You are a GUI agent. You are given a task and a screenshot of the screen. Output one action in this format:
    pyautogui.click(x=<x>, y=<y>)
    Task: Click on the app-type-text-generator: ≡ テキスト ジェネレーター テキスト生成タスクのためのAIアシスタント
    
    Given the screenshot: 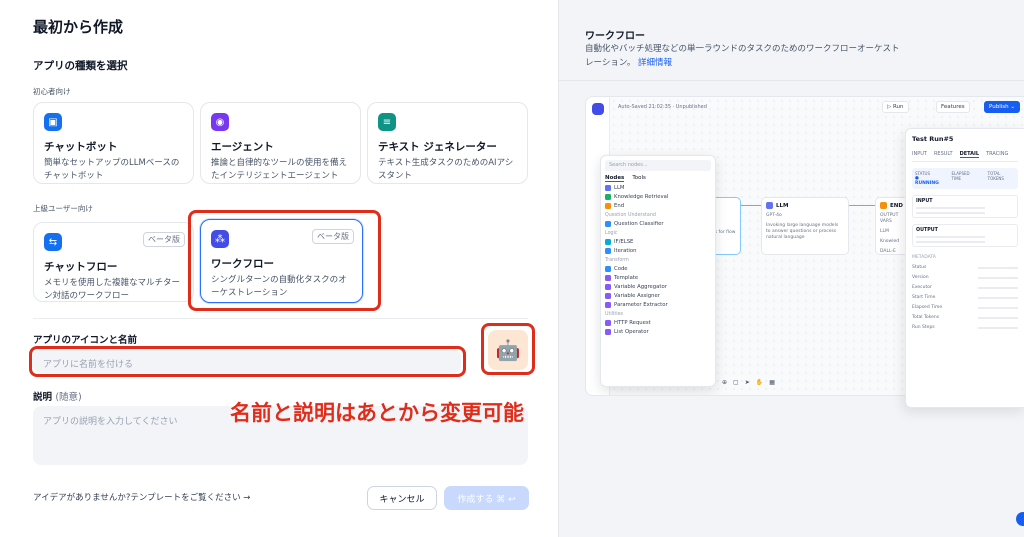 What is the action you would take?
    pyautogui.click(x=447, y=143)
    